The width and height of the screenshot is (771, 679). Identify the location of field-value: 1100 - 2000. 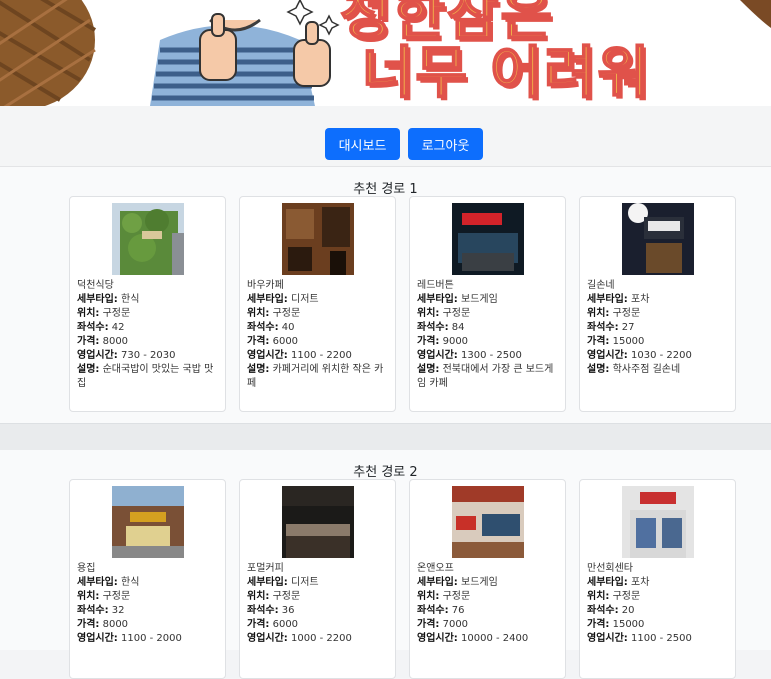
(151, 638).